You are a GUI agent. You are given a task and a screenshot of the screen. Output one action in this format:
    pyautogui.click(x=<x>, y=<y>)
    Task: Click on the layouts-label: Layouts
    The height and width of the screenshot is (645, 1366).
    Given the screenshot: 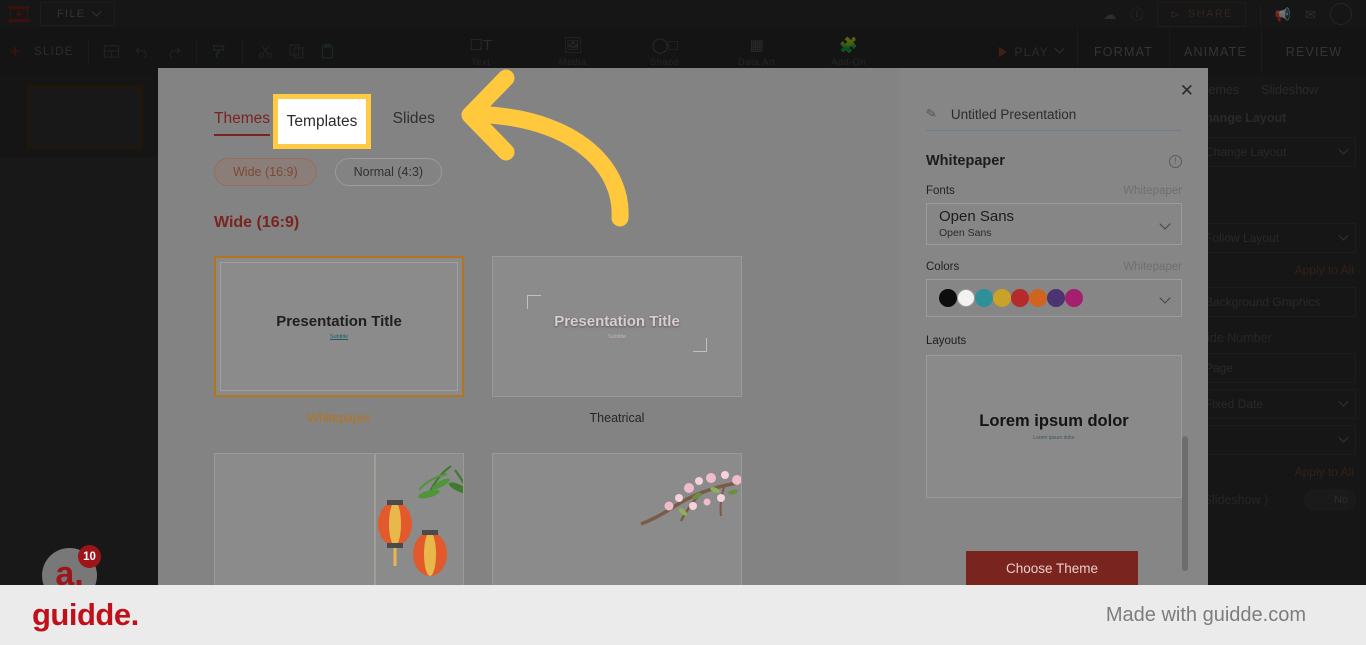 What is the action you would take?
    pyautogui.click(x=946, y=341)
    